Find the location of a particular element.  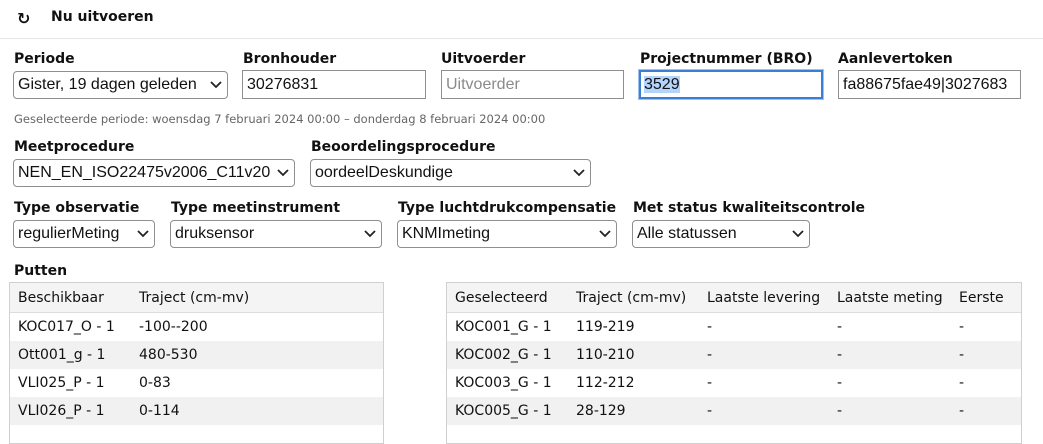

type-luchtdrukcompensatie-select: KNMImeting is located at coordinates (507, 234).